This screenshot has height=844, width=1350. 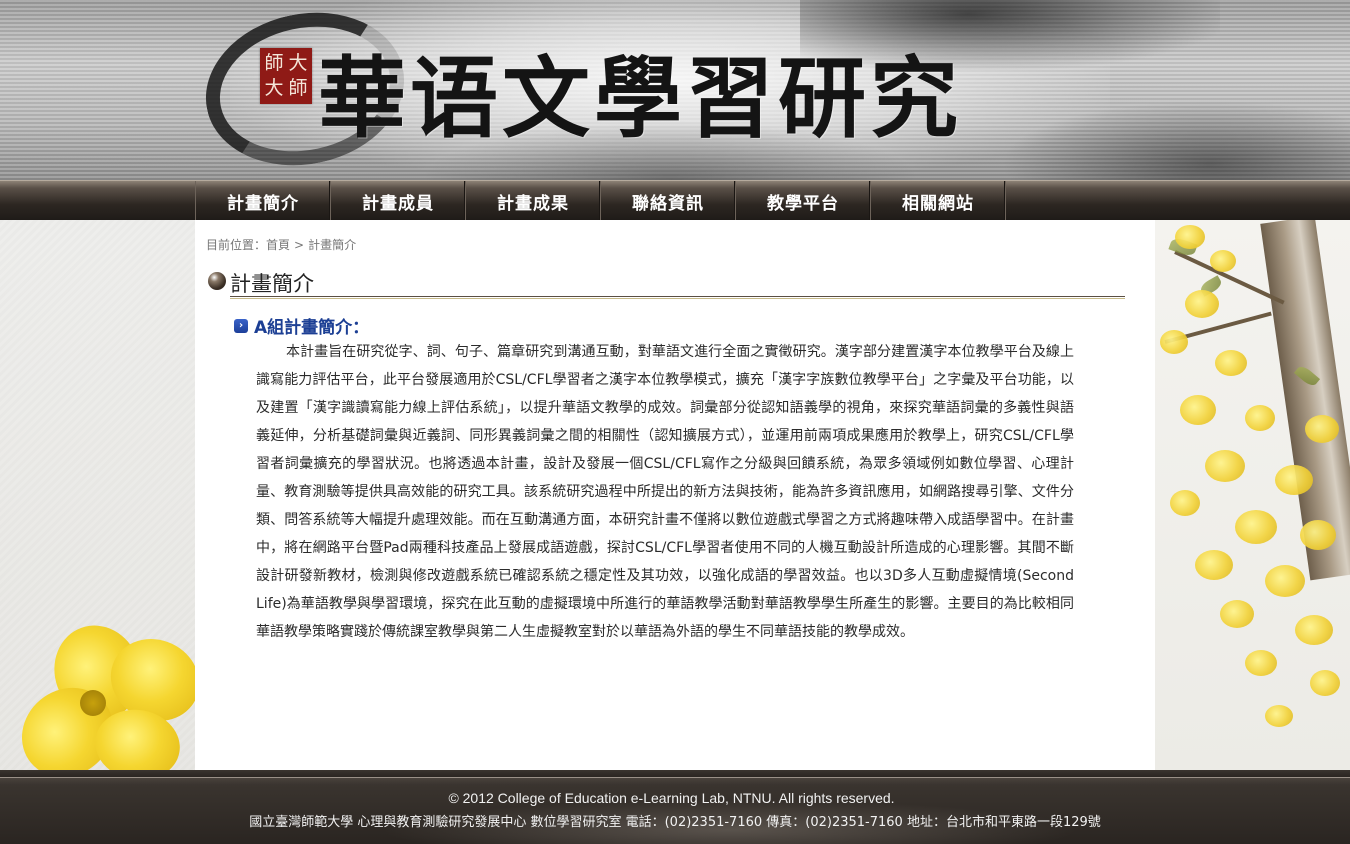 I want to click on arrow-right-icon: ›, so click(x=241, y=325).